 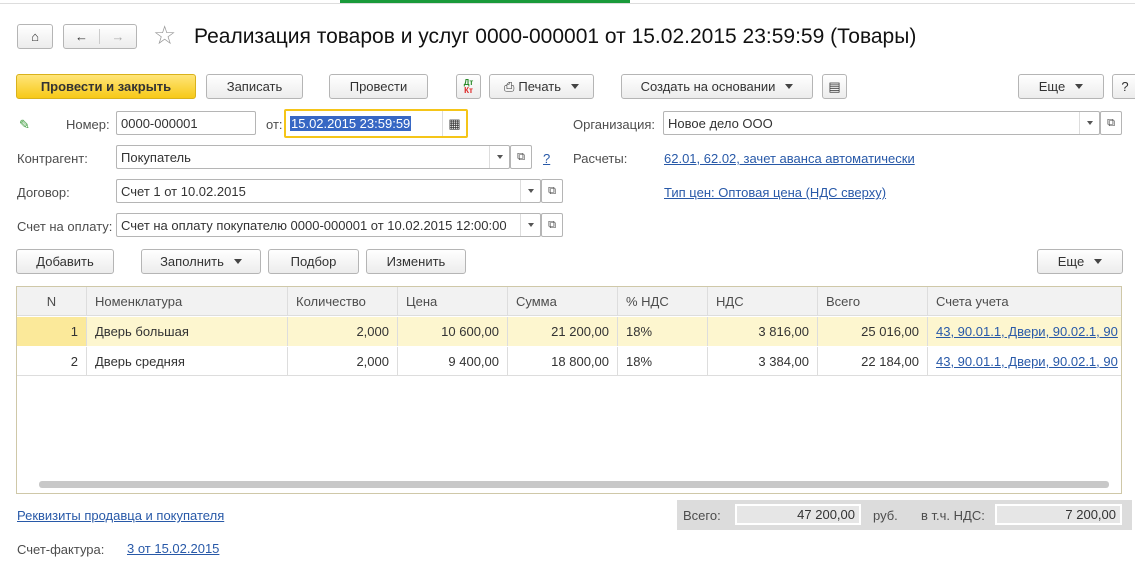 What do you see at coordinates (1071, 261) in the screenshot?
I see `table-more-label: Еще` at bounding box center [1071, 261].